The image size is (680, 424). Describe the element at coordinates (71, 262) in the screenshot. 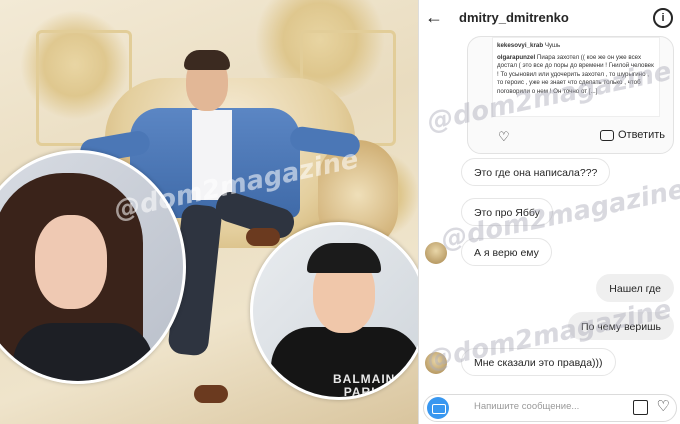

I see `woman-face` at that location.